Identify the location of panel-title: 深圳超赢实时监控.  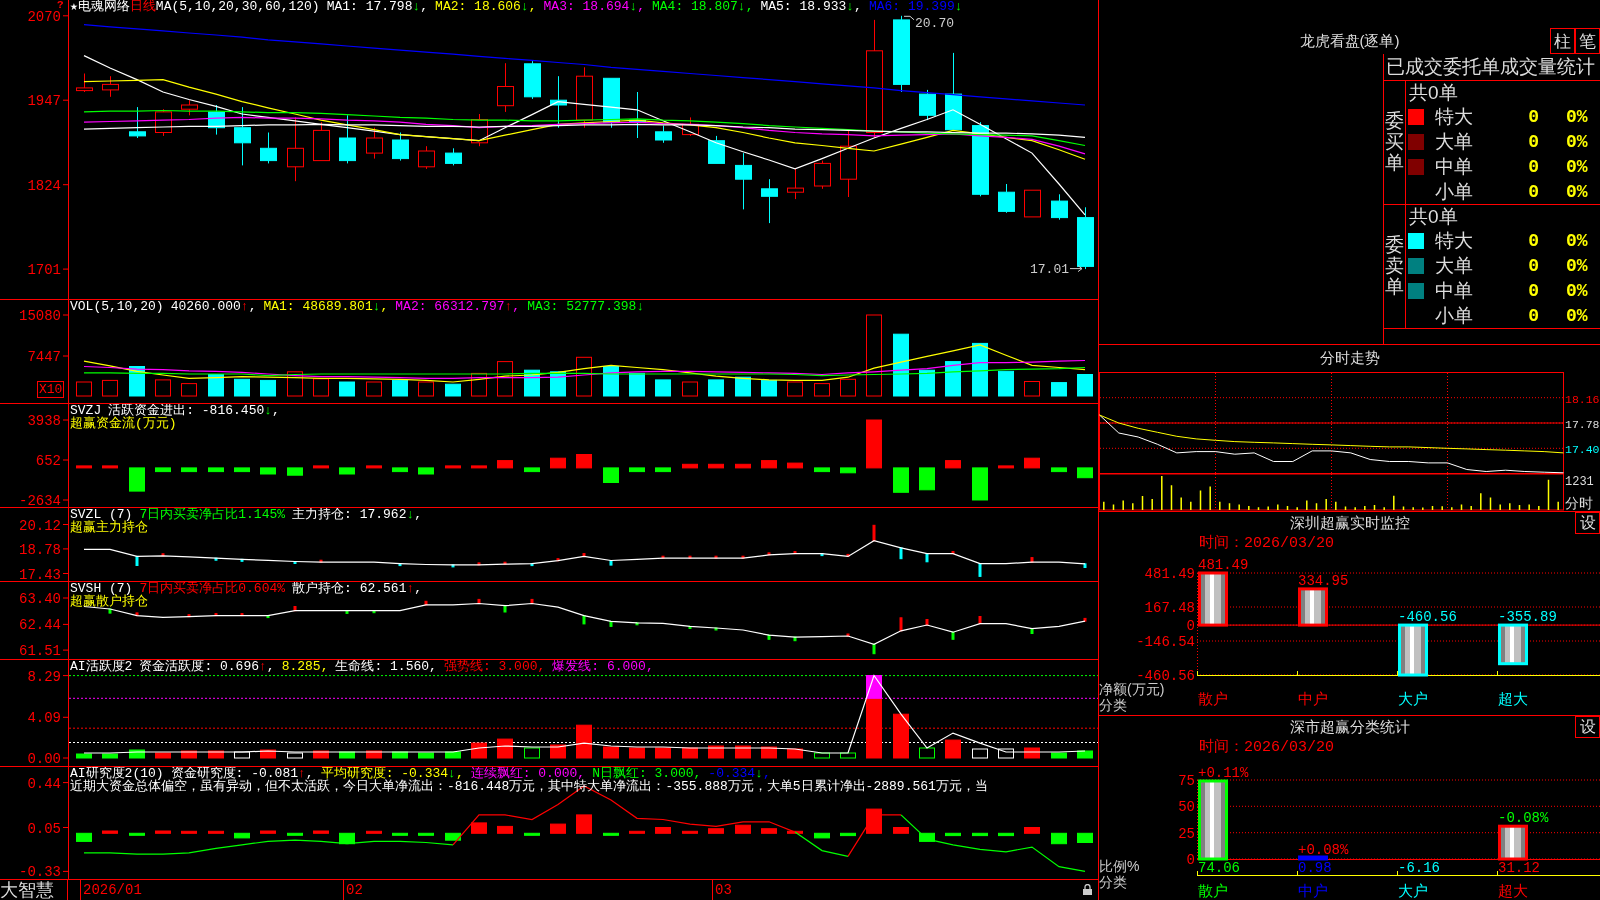
(1349, 523).